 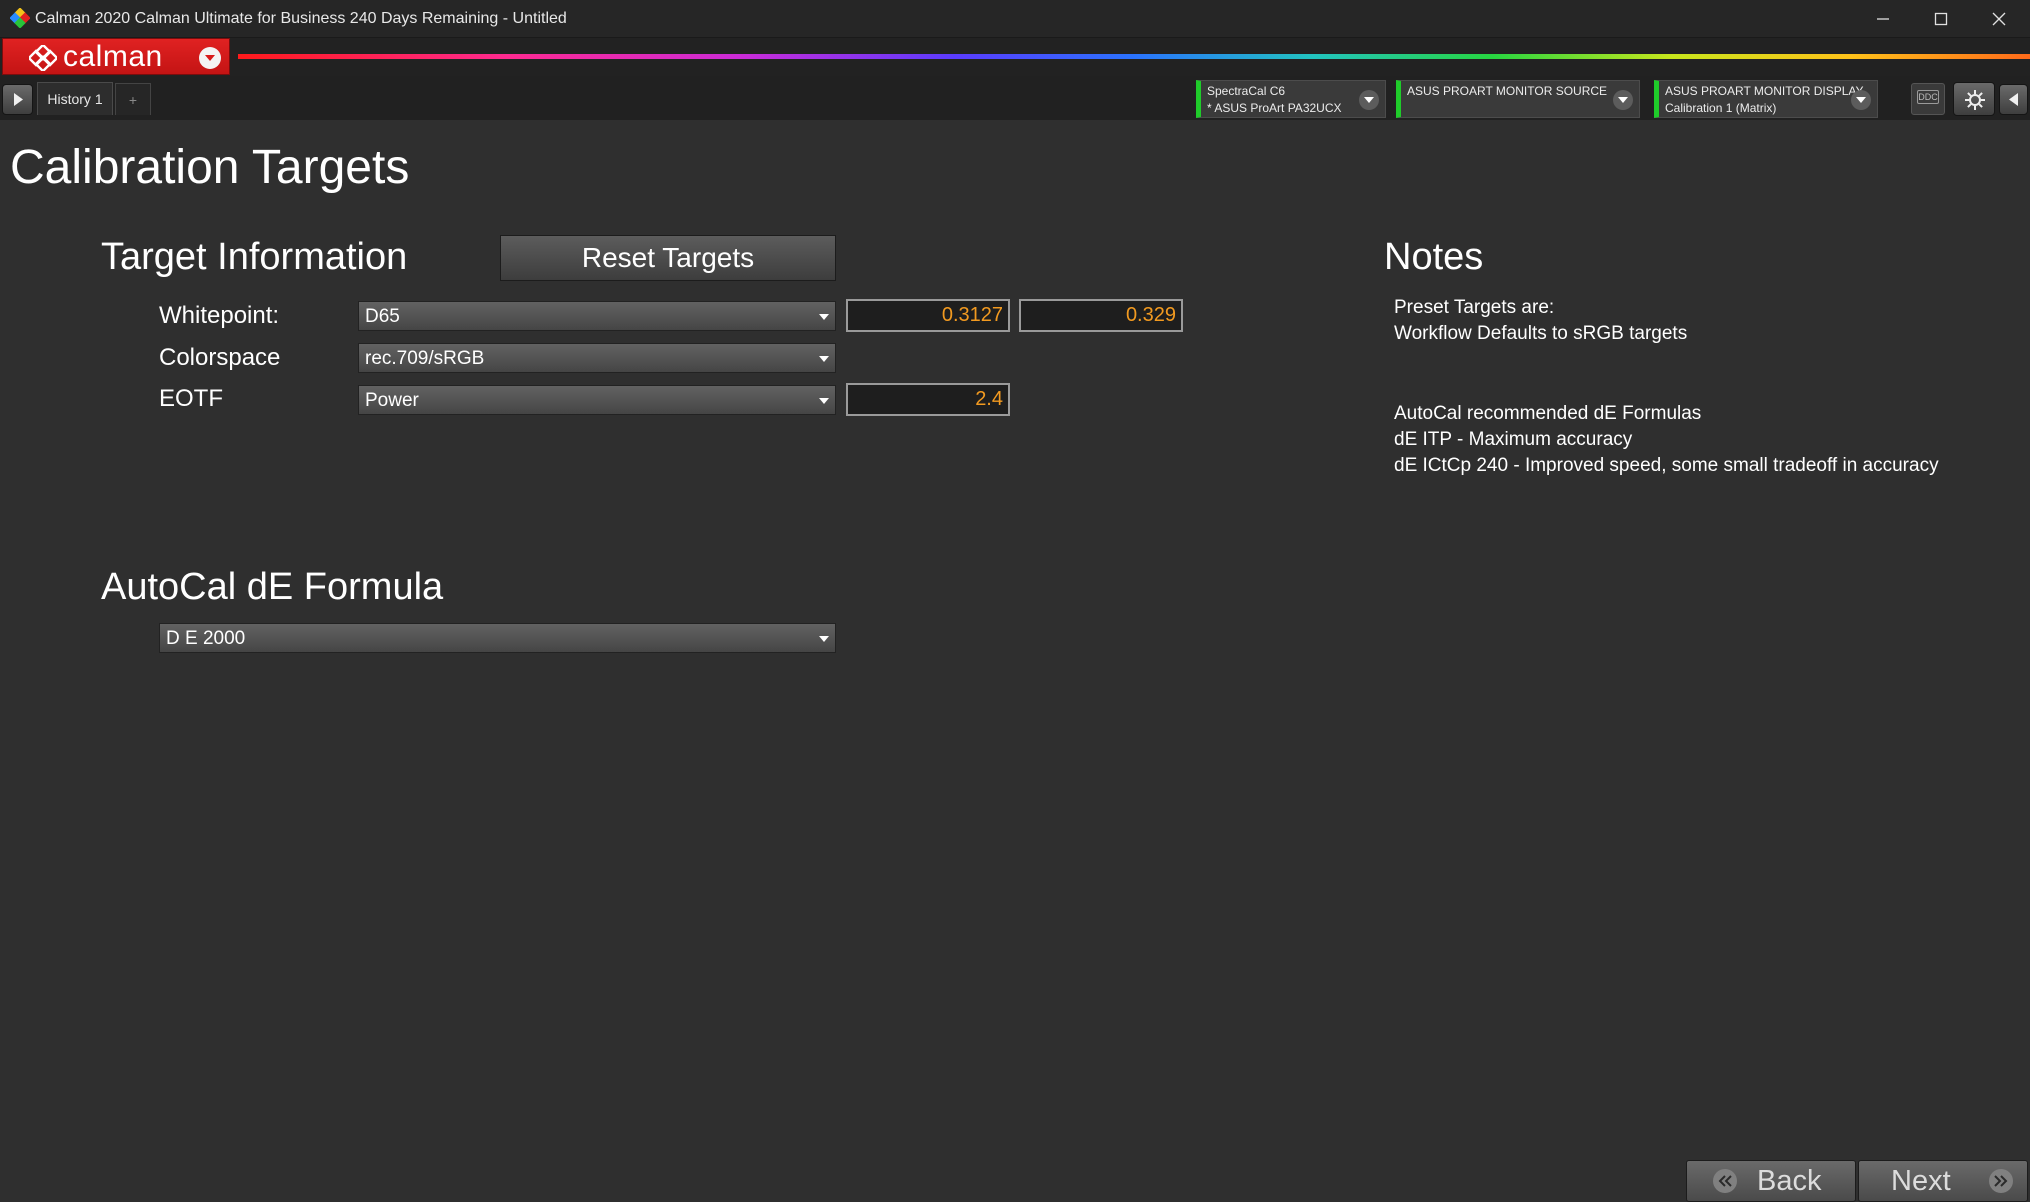 I want to click on play-arrow-icon, so click(x=18, y=99).